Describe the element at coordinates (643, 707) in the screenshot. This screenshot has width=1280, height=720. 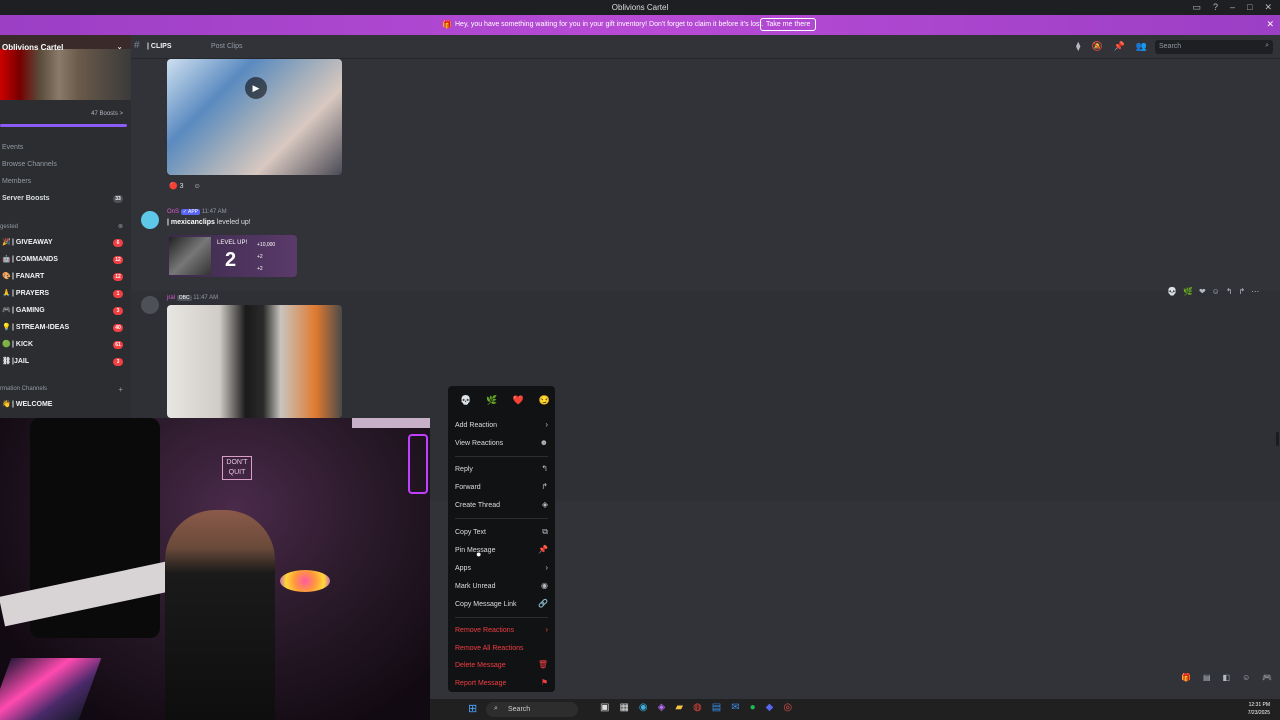
I see `edge-icon: ◉` at that location.